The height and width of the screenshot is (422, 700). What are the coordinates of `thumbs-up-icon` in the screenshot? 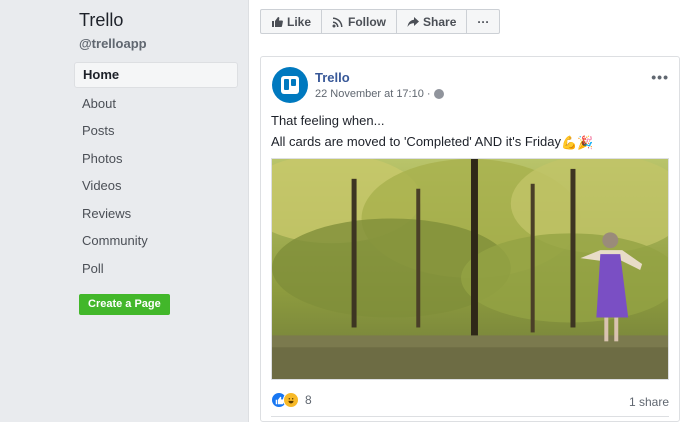 It's located at (277, 21).